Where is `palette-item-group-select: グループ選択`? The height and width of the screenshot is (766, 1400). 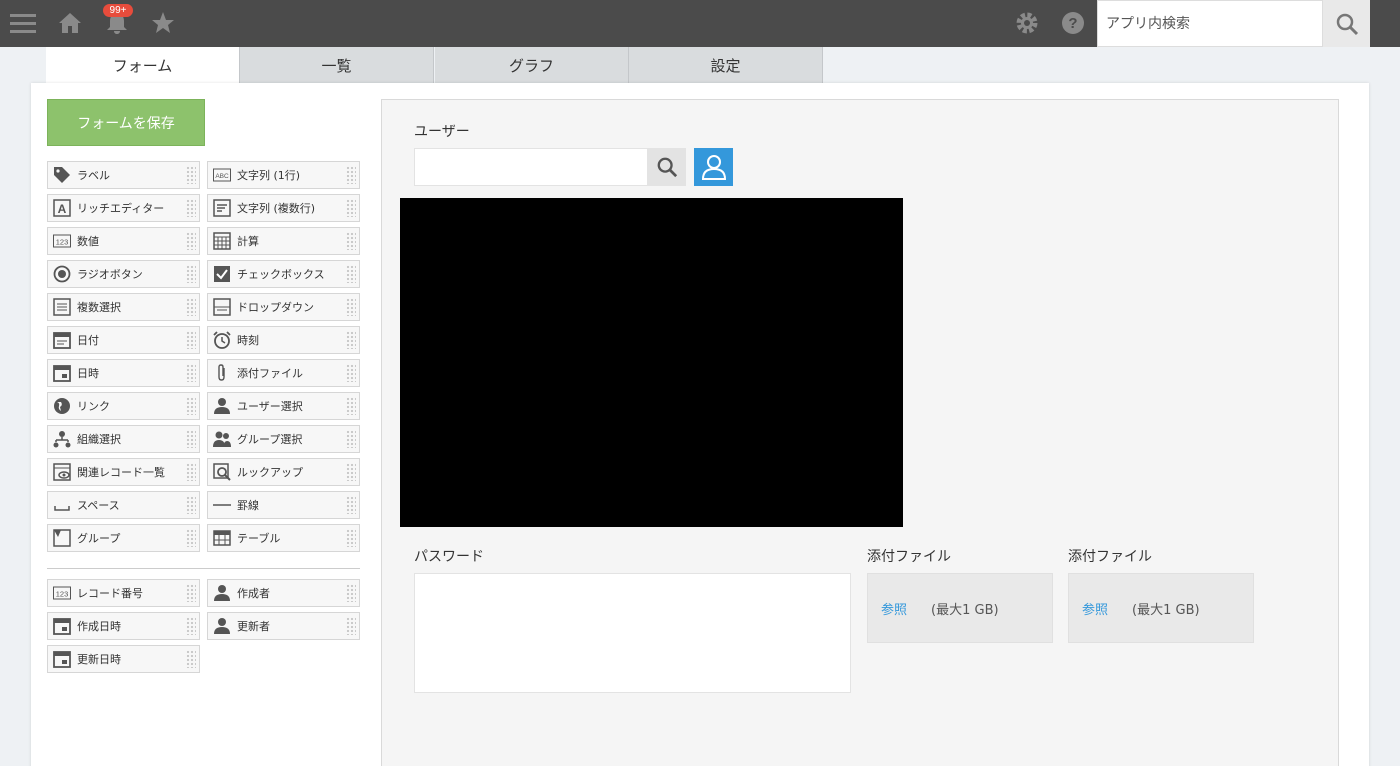
palette-item-group-select: グループ選択 is located at coordinates (283, 439).